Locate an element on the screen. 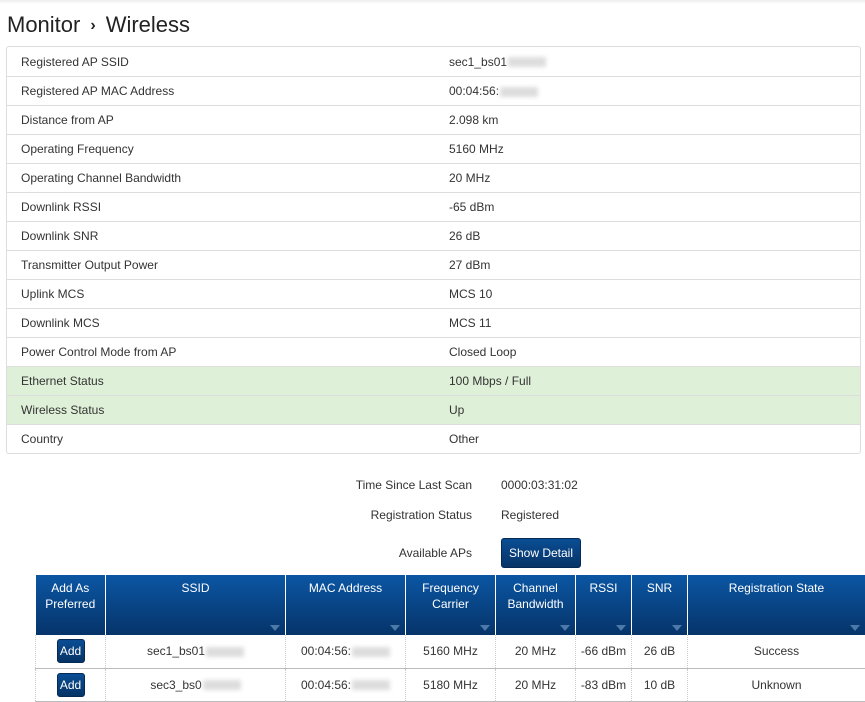 The height and width of the screenshot is (702, 865). ssid: sec1_bs01 is located at coordinates (176, 651).